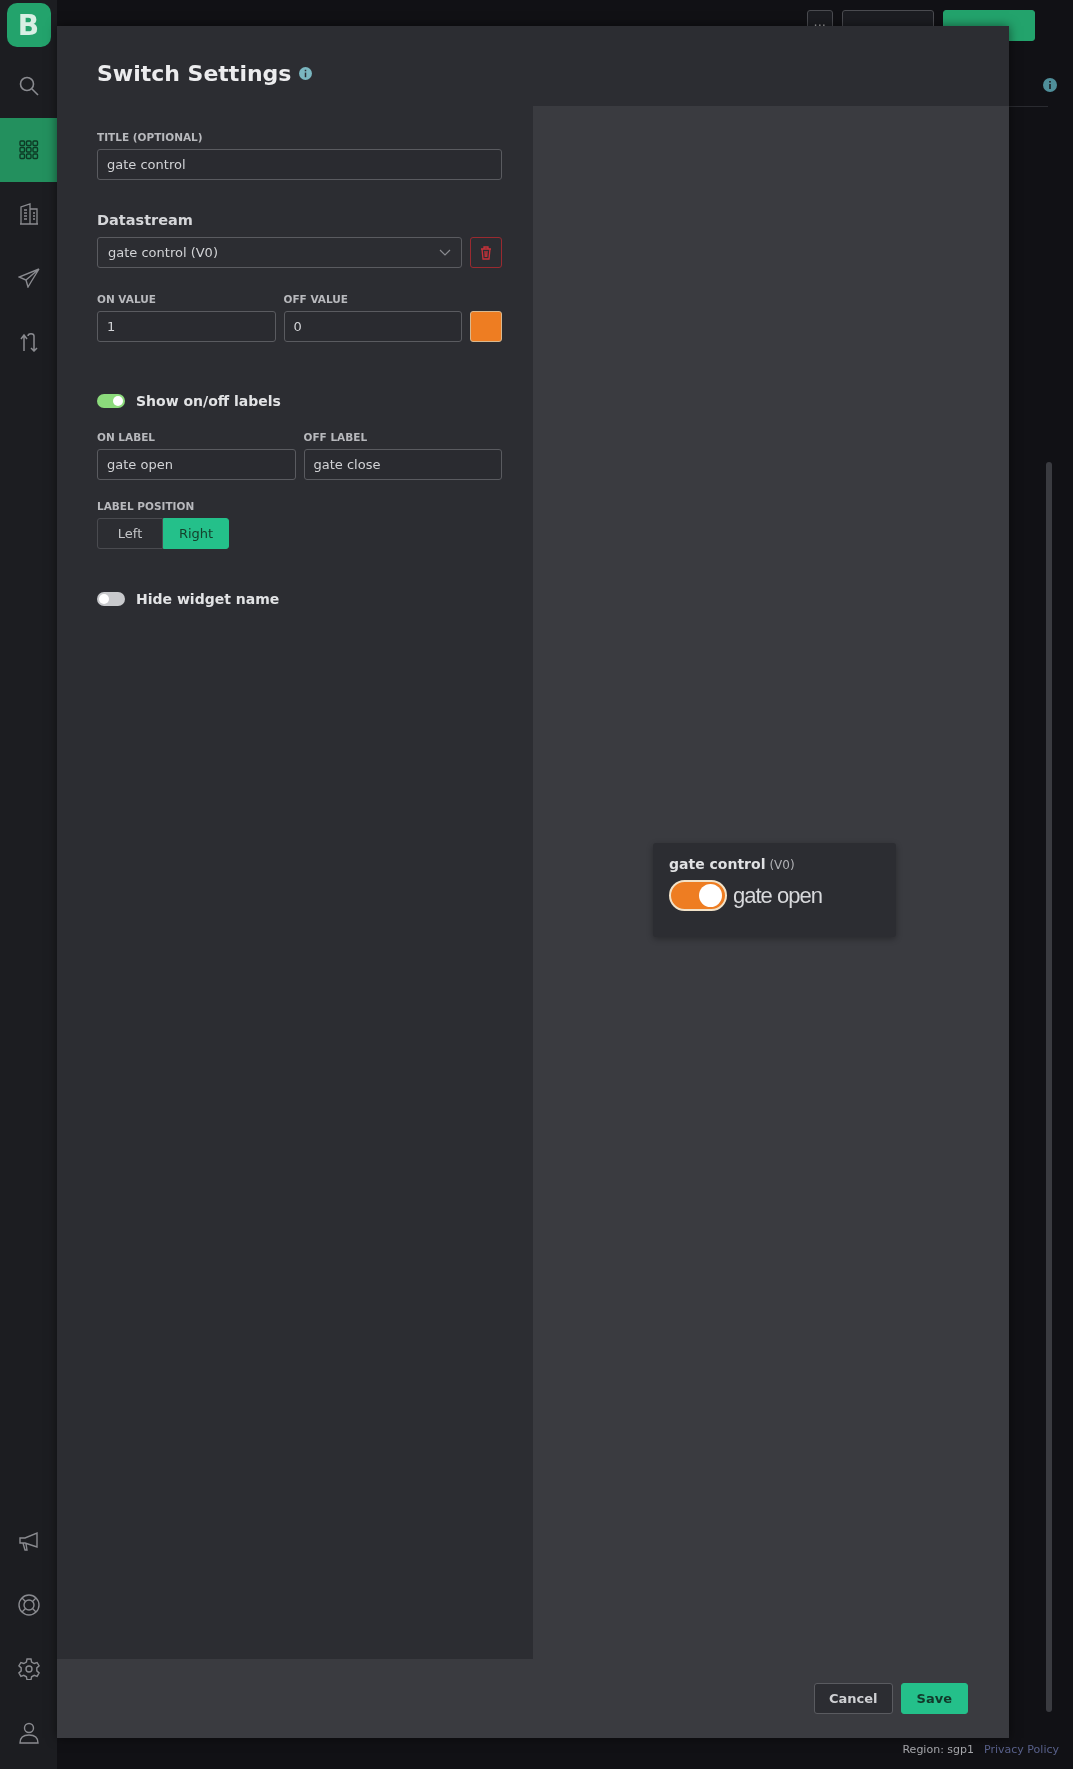 The width and height of the screenshot is (1073, 1769). What do you see at coordinates (372, 326) in the screenshot?
I see `off-value-field: 0` at bounding box center [372, 326].